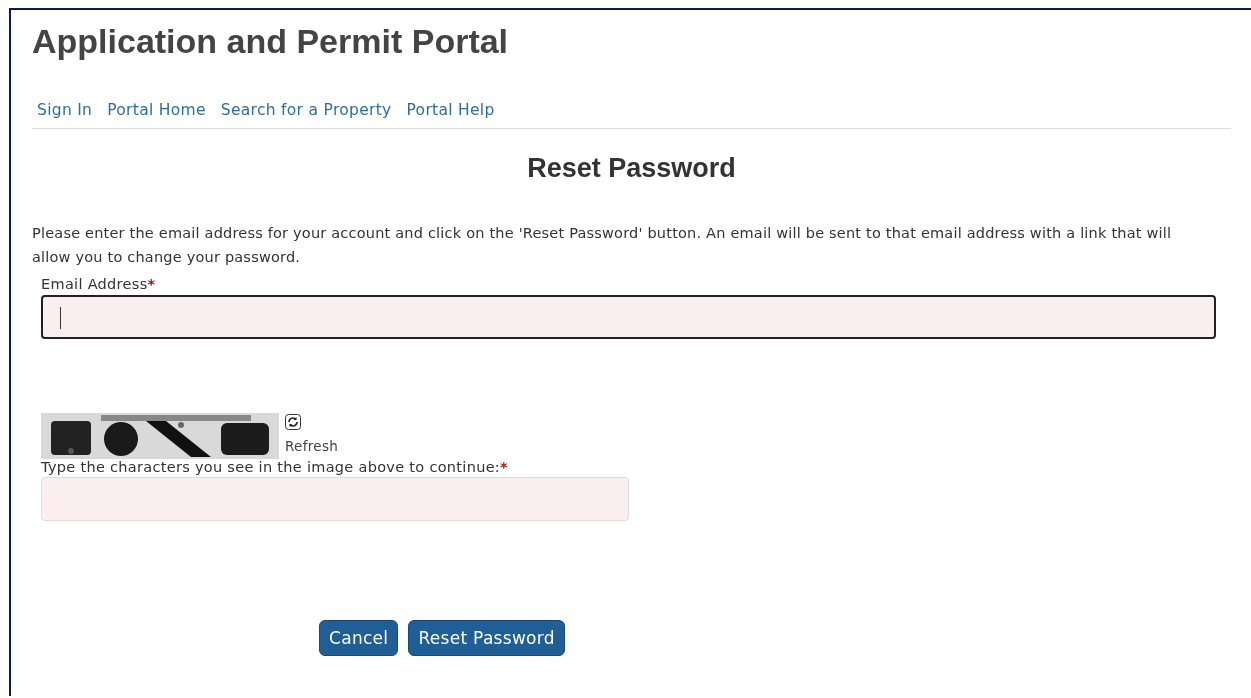  I want to click on email-field, so click(628, 317).